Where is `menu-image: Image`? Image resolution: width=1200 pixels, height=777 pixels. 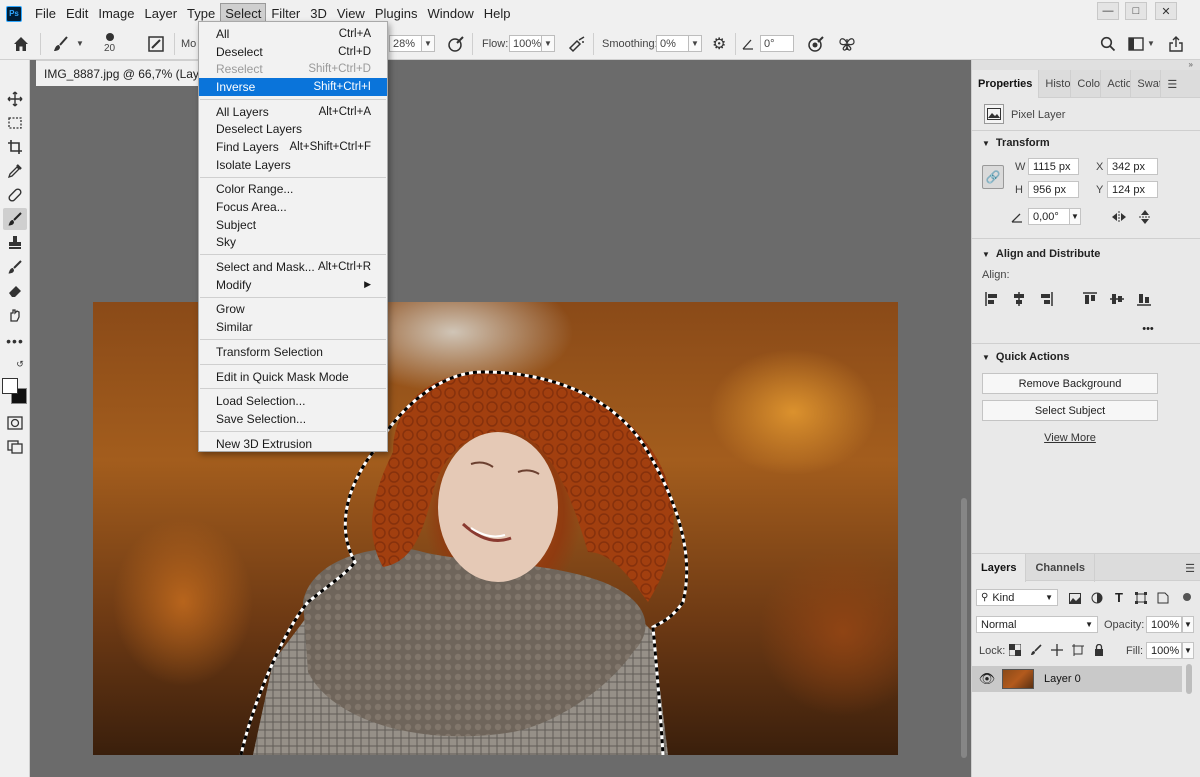 menu-image: Image is located at coordinates (116, 13).